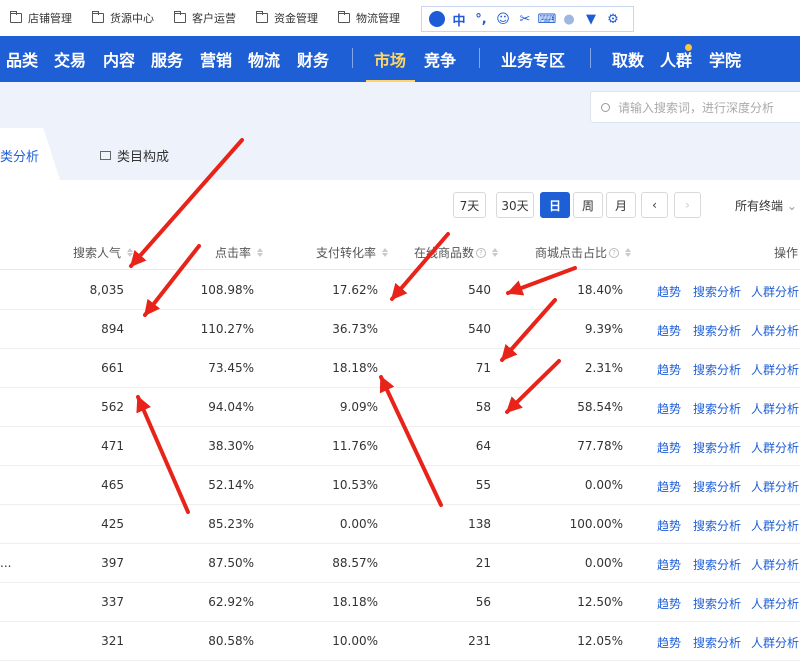 The width and height of the screenshot is (800, 661). What do you see at coordinates (134, 155) in the screenshot?
I see `tab-category-composition: 类目构成` at bounding box center [134, 155].